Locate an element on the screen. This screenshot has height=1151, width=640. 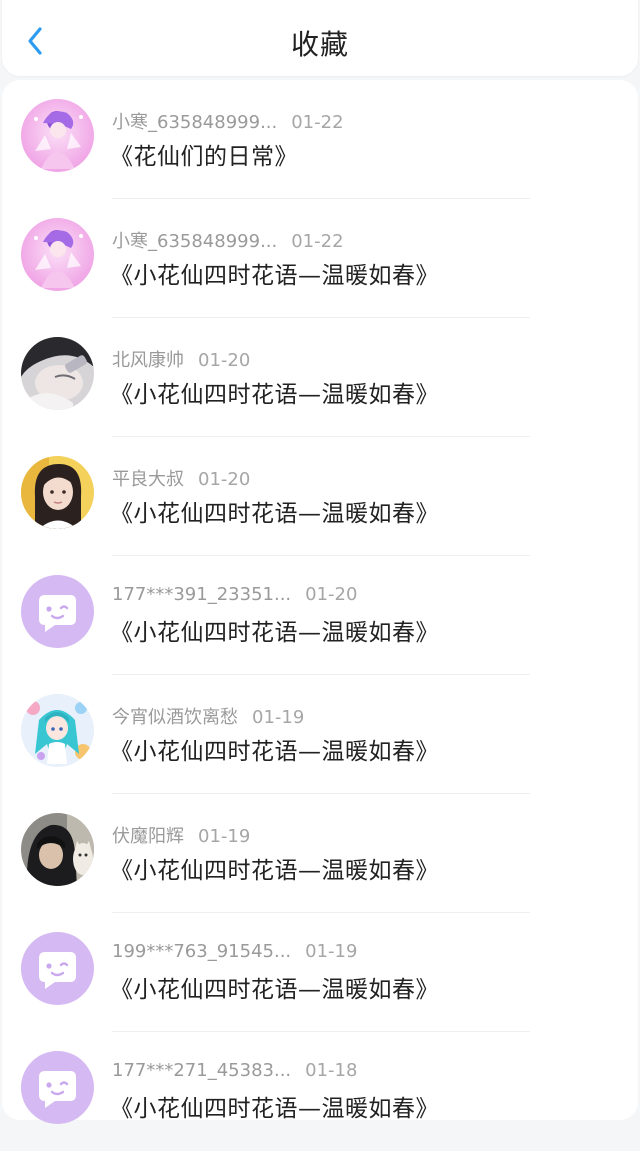
item-meta: 北风康帅 01-20 is located at coordinates (181, 359).